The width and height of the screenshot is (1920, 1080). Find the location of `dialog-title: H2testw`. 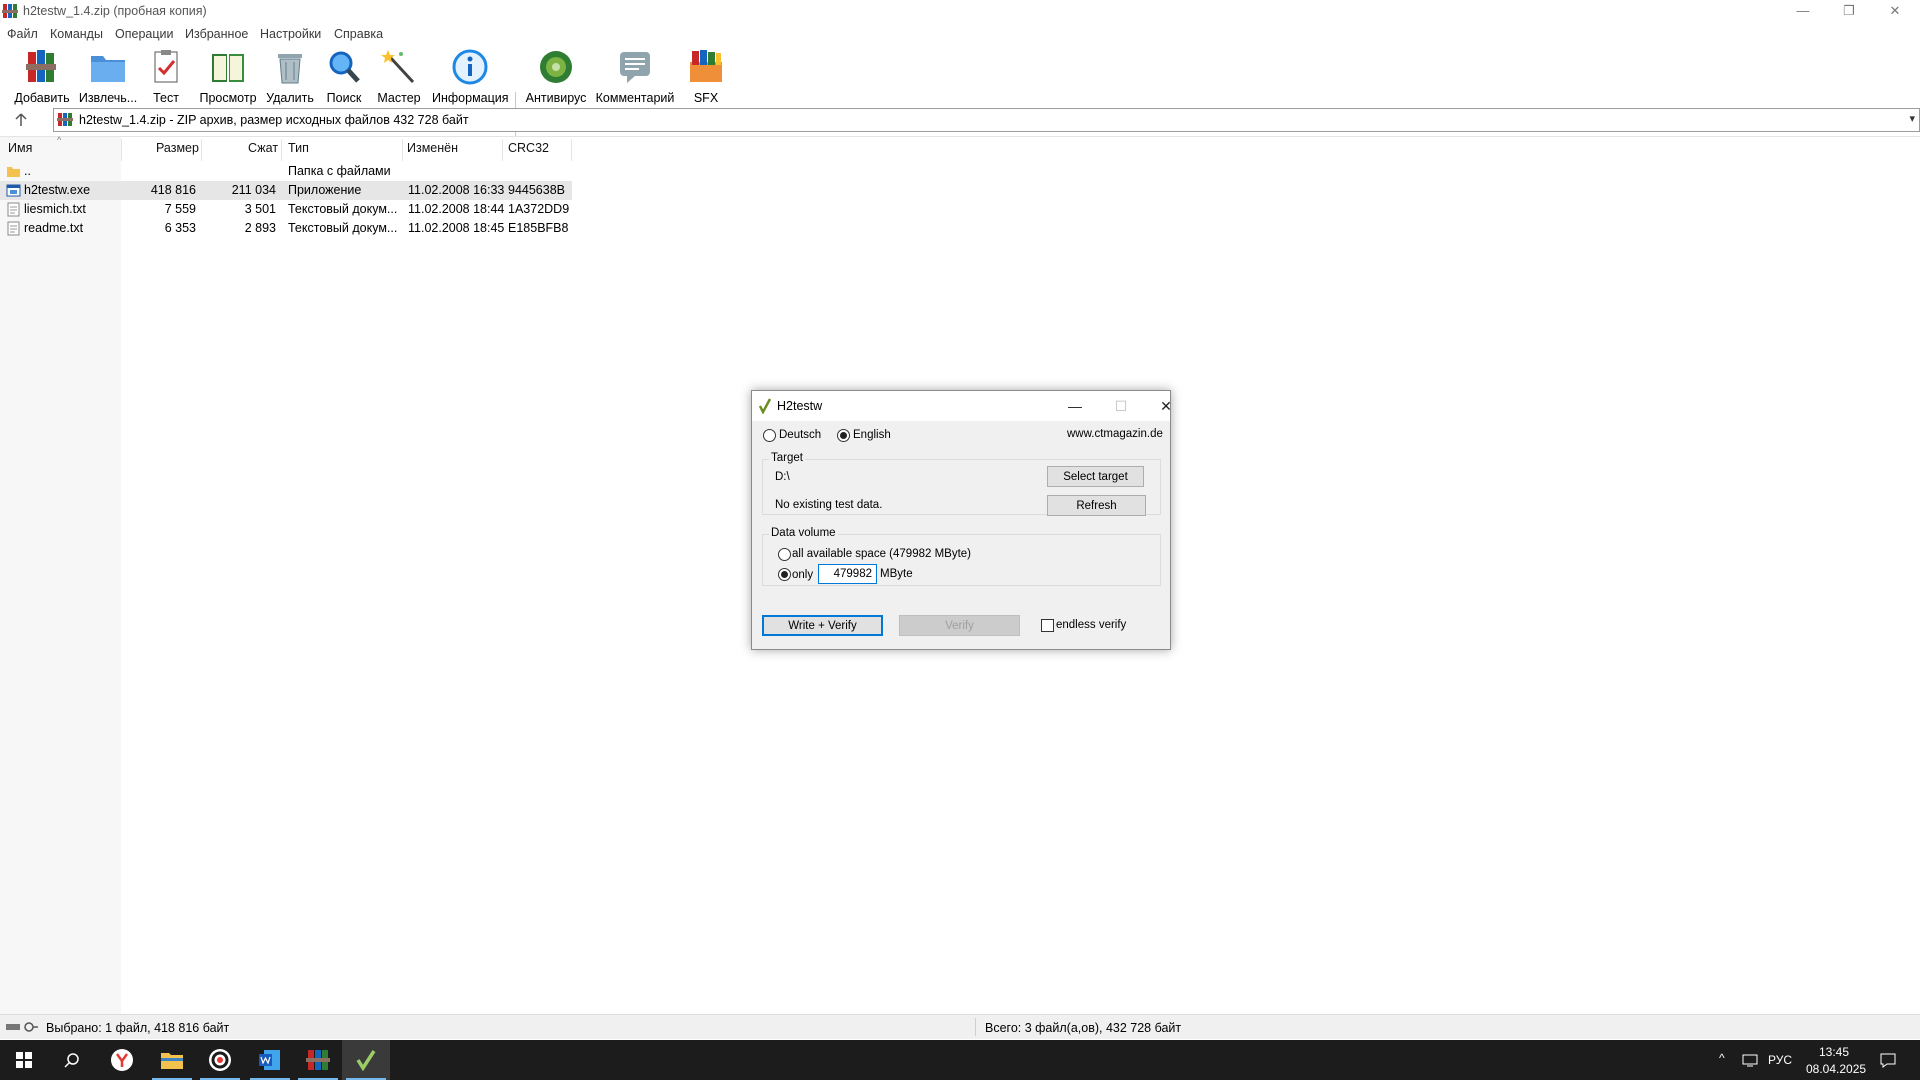

dialog-title: H2testw is located at coordinates (800, 406).